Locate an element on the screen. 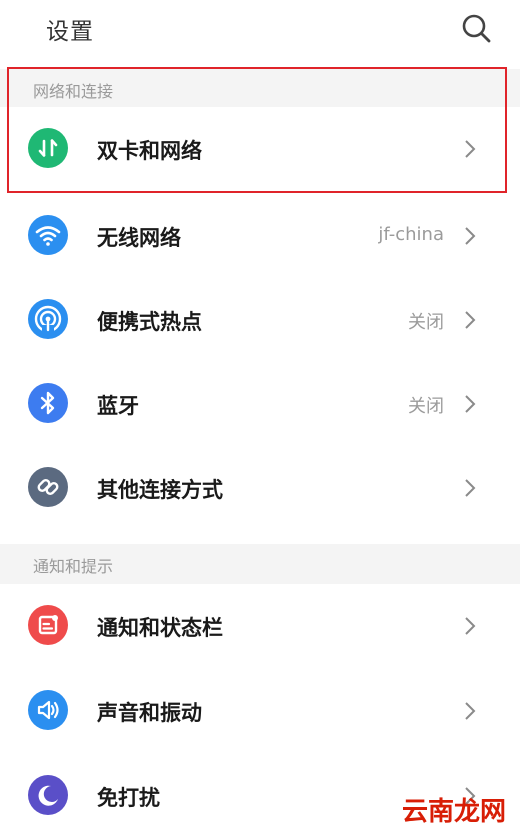  section-header-network: 网络和连接 is located at coordinates (260, 88).